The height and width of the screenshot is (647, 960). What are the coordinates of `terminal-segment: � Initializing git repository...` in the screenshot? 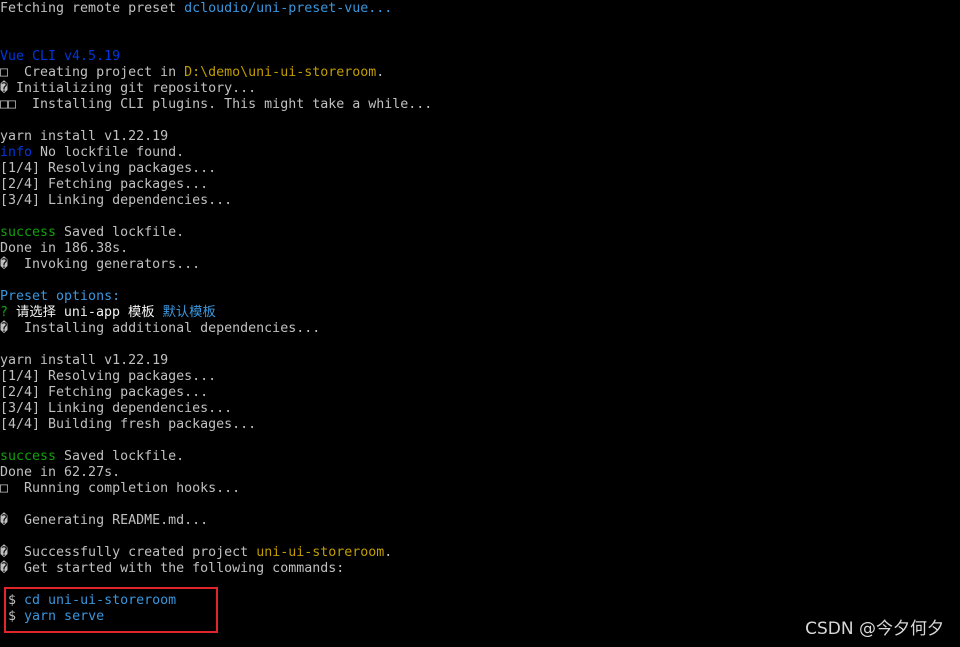 It's located at (128, 88).